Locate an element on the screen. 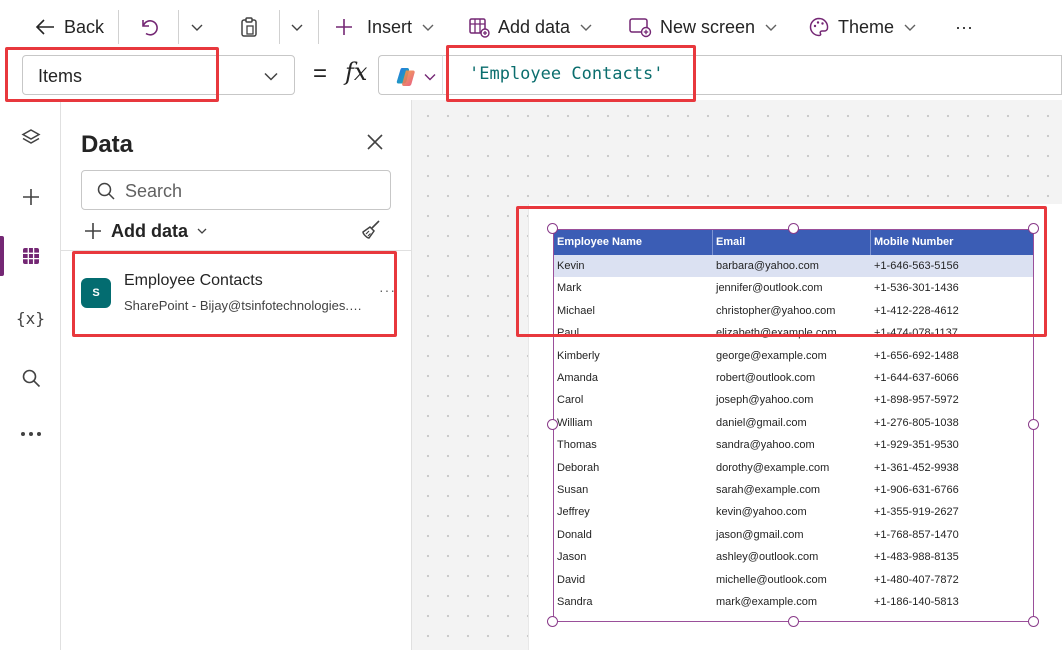 Image resolution: width=1062 pixels, height=650 pixels. resize-handle-left is located at coordinates (552, 424).